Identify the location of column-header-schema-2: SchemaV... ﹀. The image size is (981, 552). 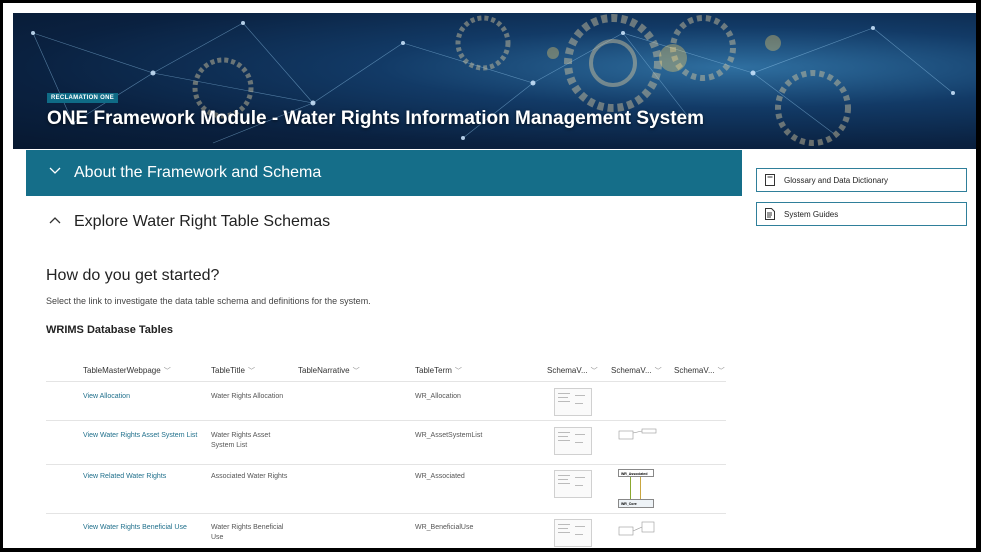
(636, 371).